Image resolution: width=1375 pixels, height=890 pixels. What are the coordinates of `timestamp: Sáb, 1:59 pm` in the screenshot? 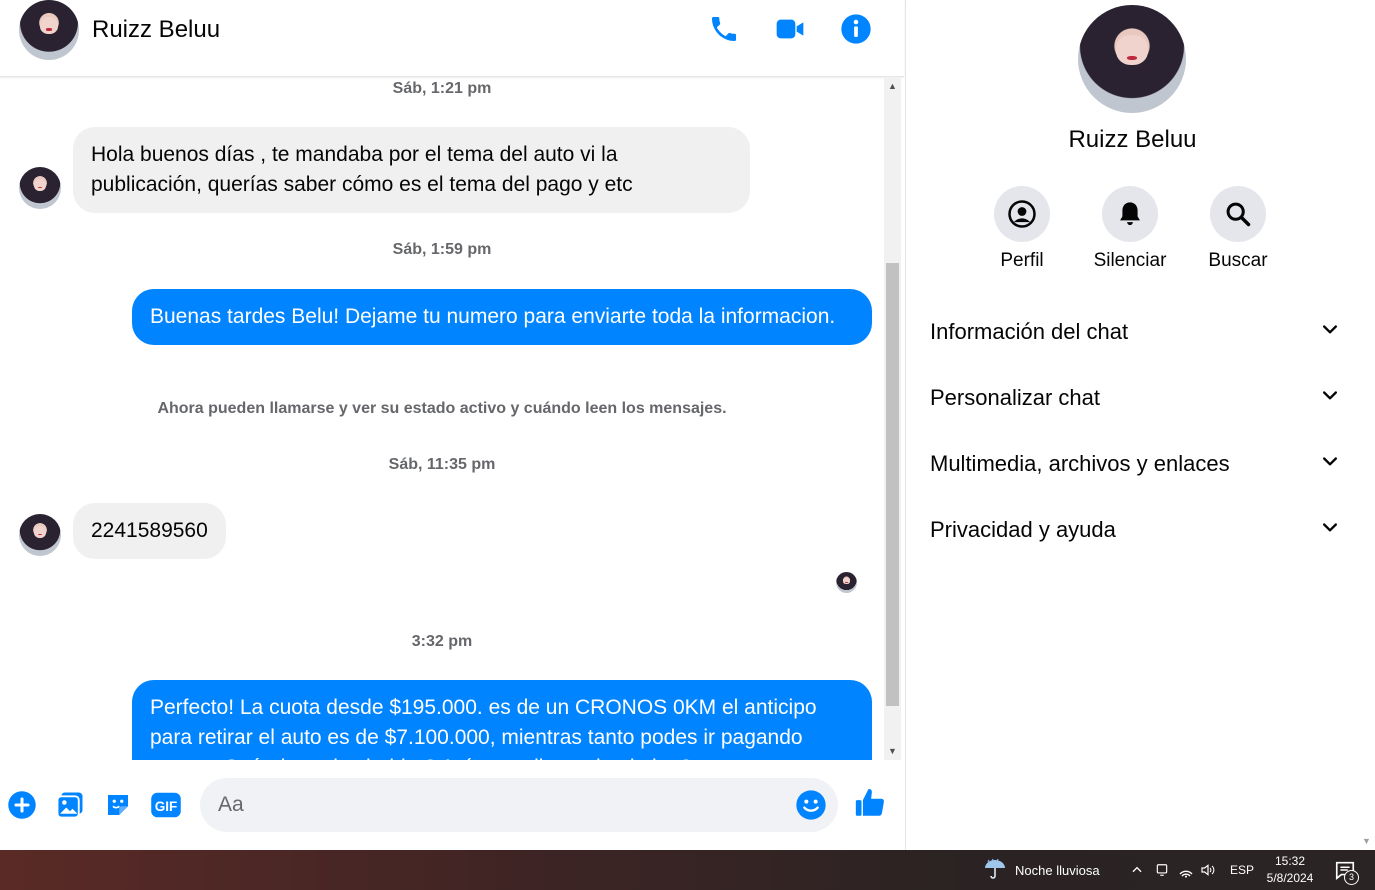 It's located at (442, 249).